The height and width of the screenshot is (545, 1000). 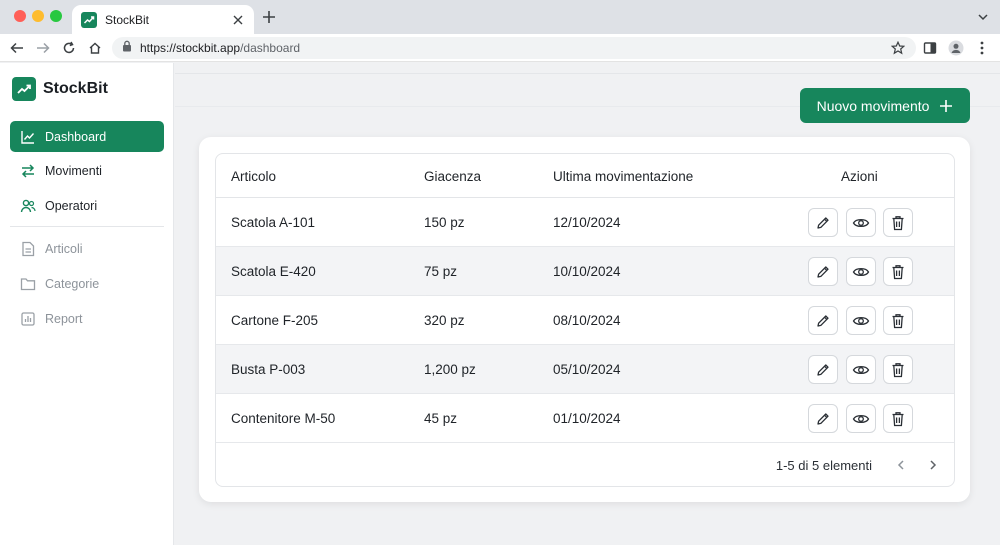 What do you see at coordinates (38, 16) in the screenshot?
I see `window-minimize-button` at bounding box center [38, 16].